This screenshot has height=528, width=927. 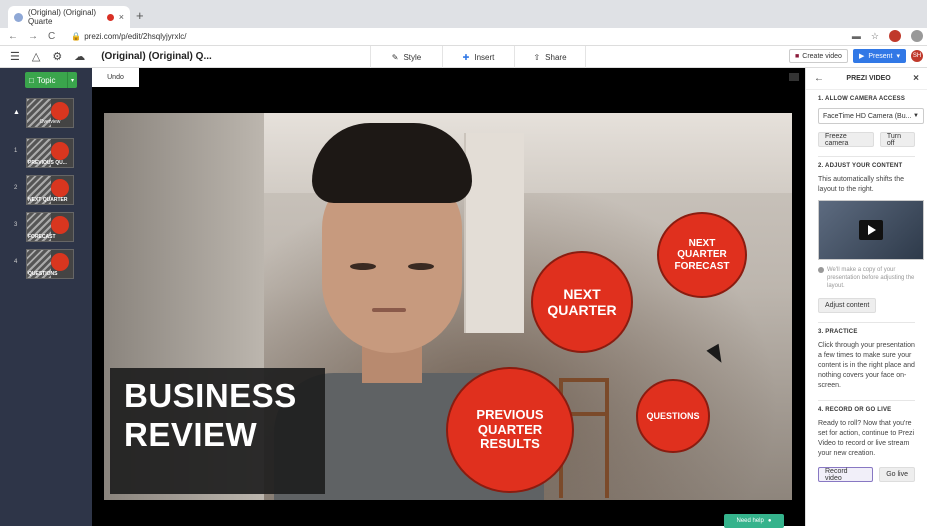 I want to click on need-help-label: Need help, so click(x=750, y=521).